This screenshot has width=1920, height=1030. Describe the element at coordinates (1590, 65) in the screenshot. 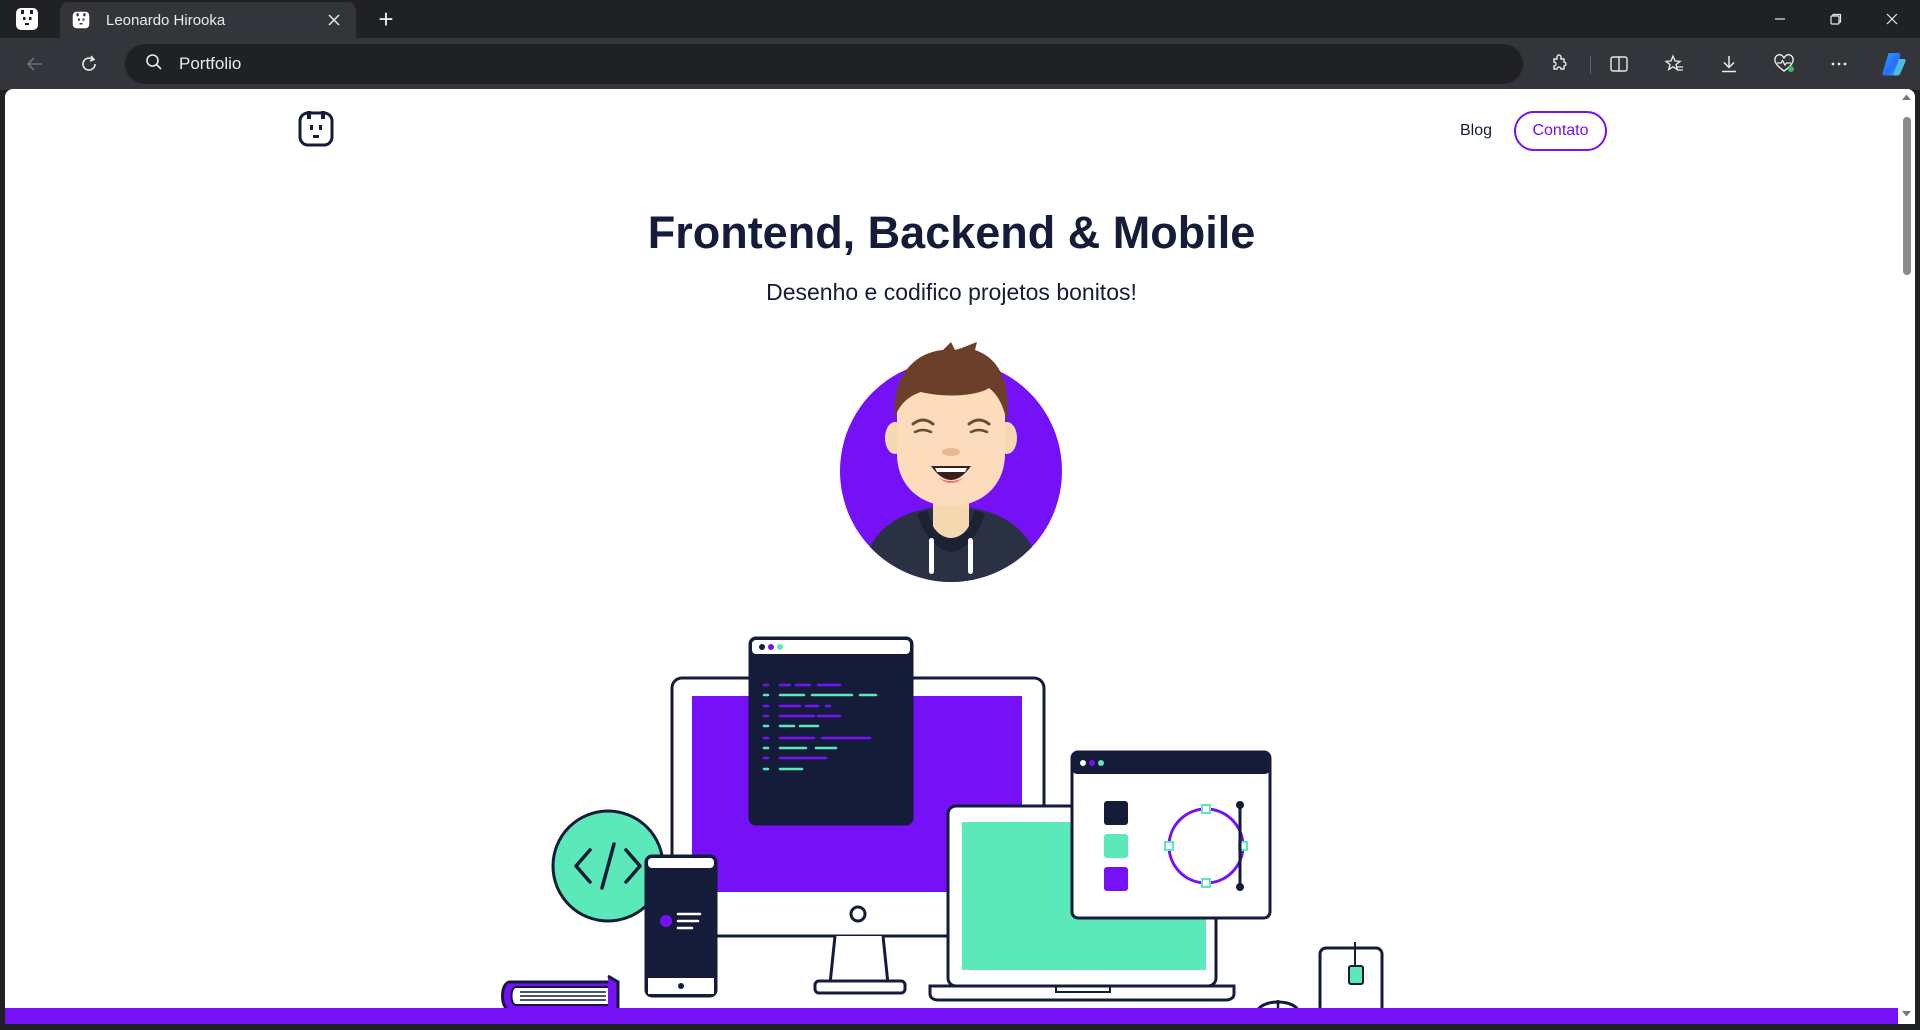

I see `toolbar-divider` at that location.